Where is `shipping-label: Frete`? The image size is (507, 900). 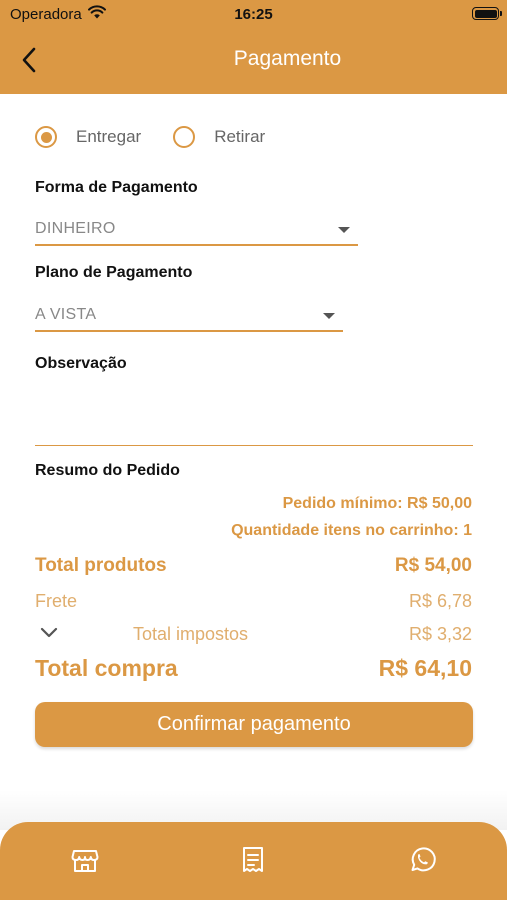 shipping-label: Frete is located at coordinates (56, 601).